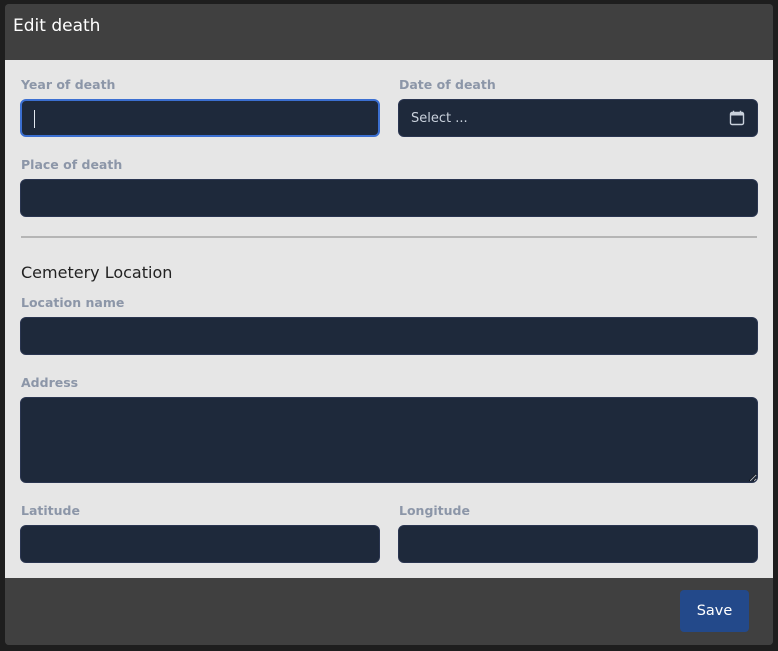 The image size is (778, 651). Describe the element at coordinates (389, 198) in the screenshot. I see `place-of-death-input` at that location.